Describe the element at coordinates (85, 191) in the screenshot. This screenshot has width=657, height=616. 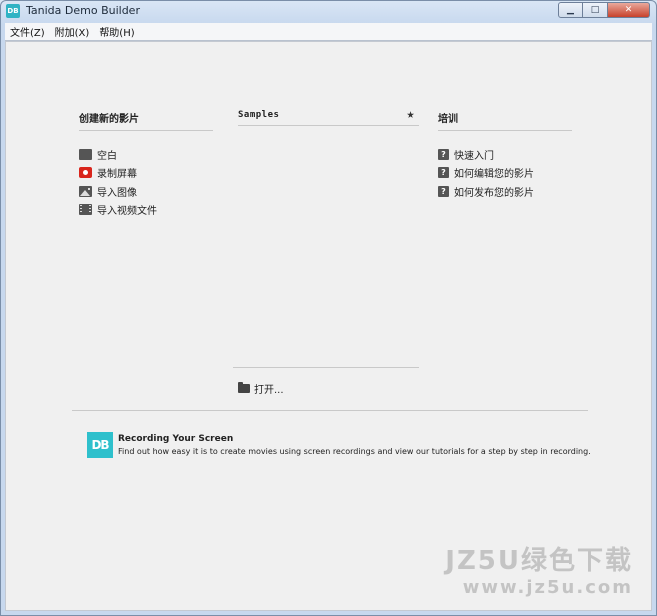
I see `image-icon` at that location.